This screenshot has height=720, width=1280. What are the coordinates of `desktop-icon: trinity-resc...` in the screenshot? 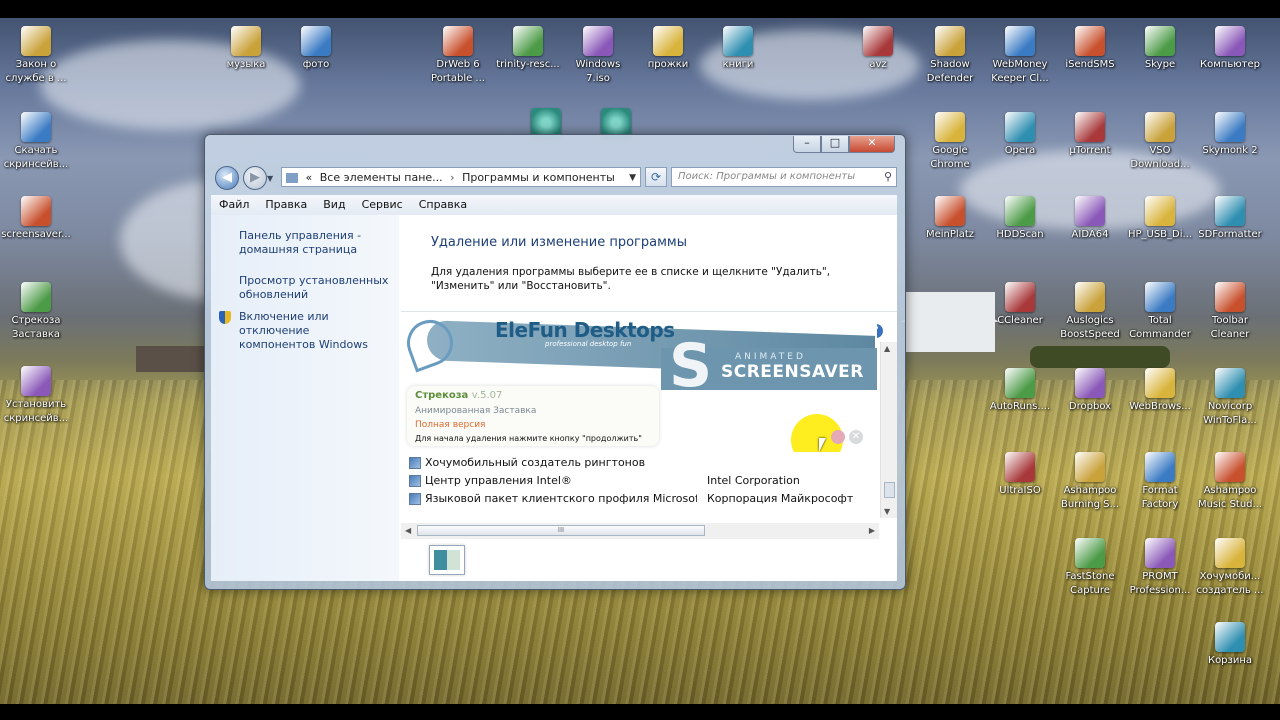 It's located at (528, 49).